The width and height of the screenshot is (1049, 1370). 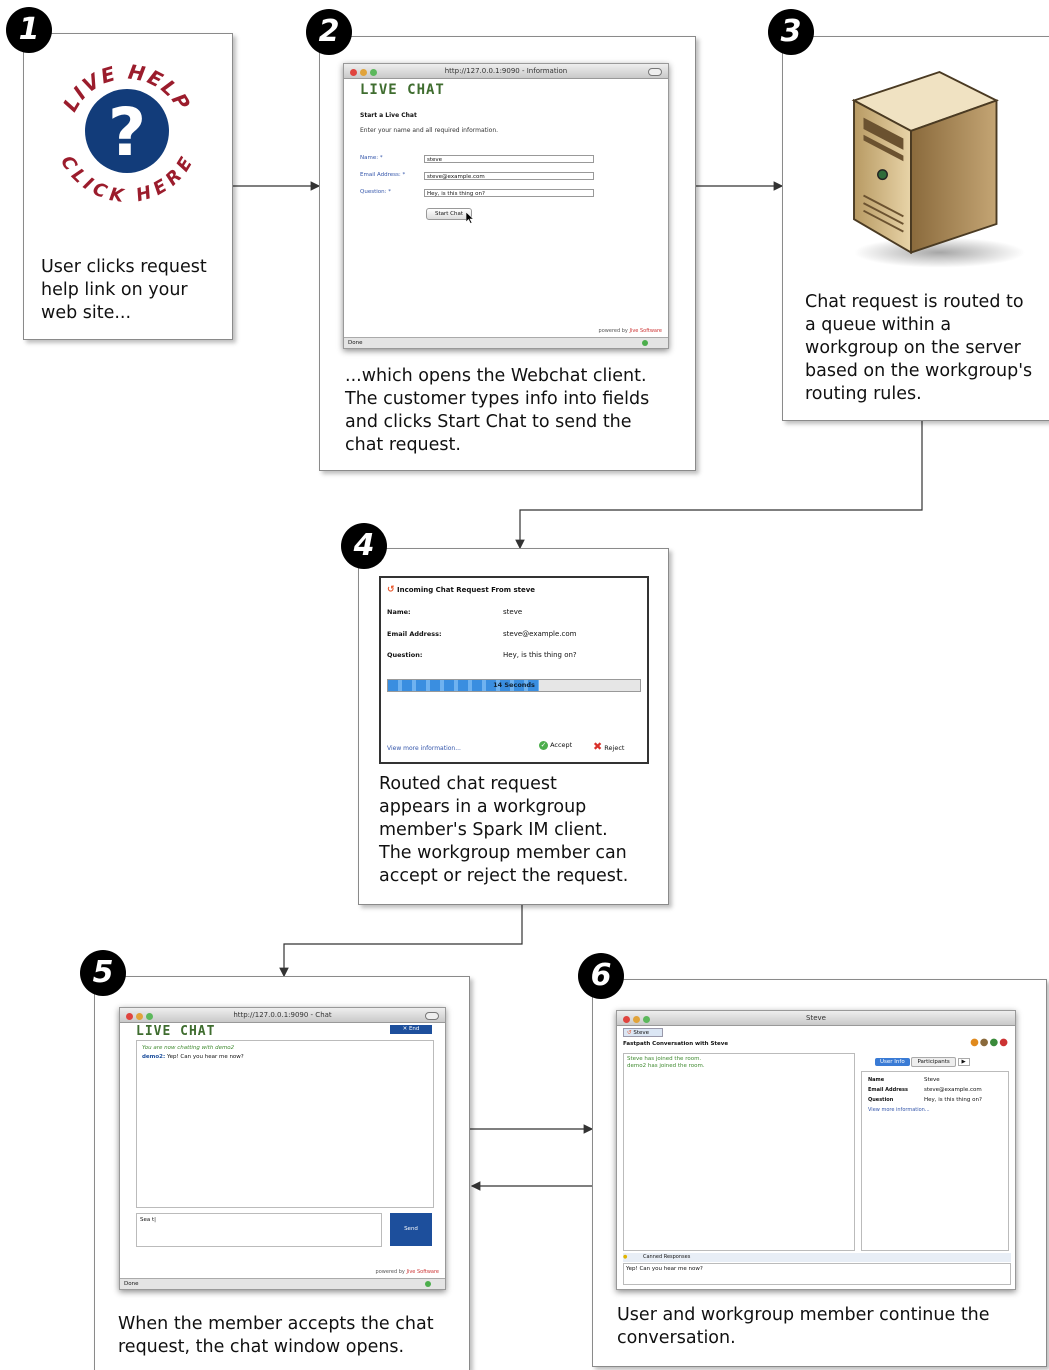 I want to click on chat-heading: LIVE CHAT, so click(x=176, y=1031).